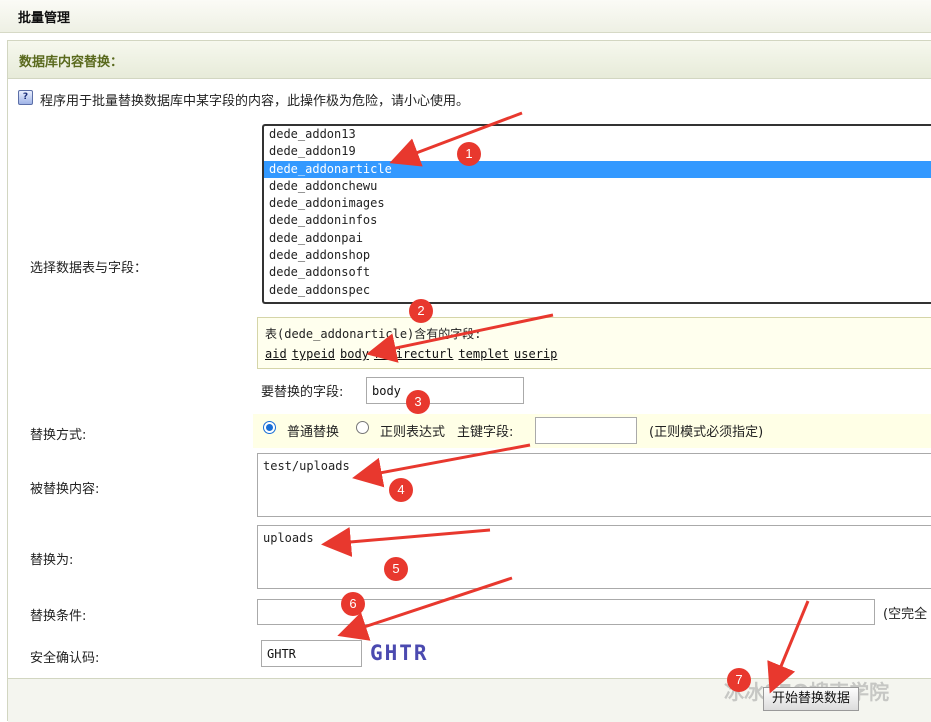 The width and height of the screenshot is (931, 722). I want to click on marker-3: 3, so click(418, 402).